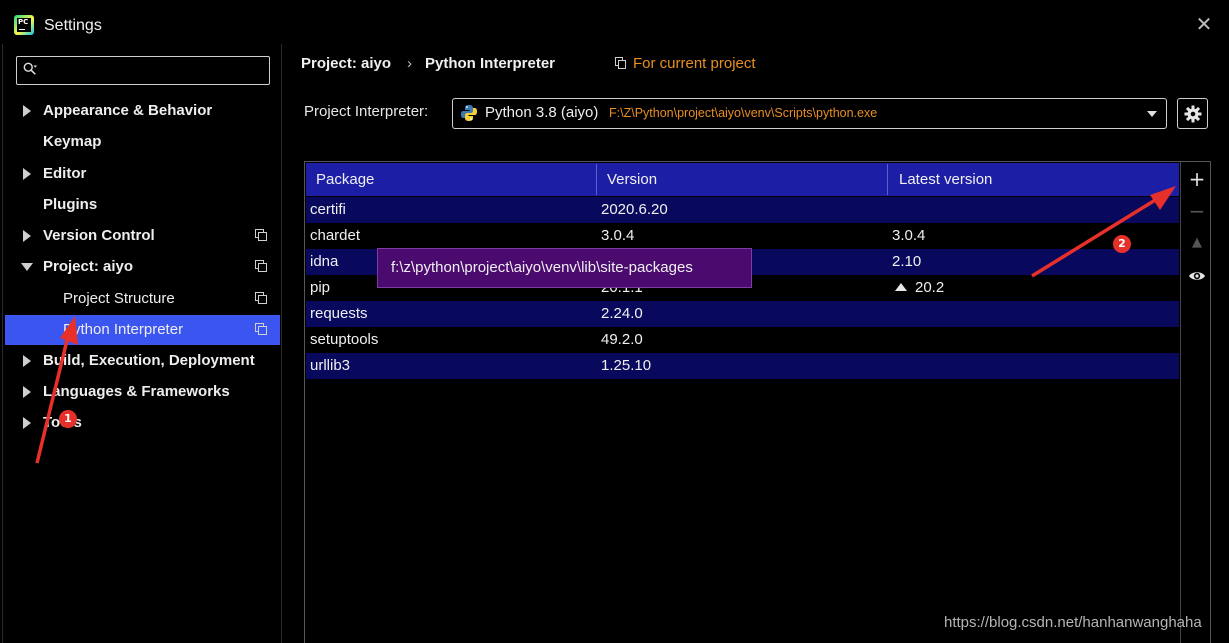 The height and width of the screenshot is (643, 1229). Describe the element at coordinates (27, 267) in the screenshot. I see `collapse-arrow-icon` at that location.